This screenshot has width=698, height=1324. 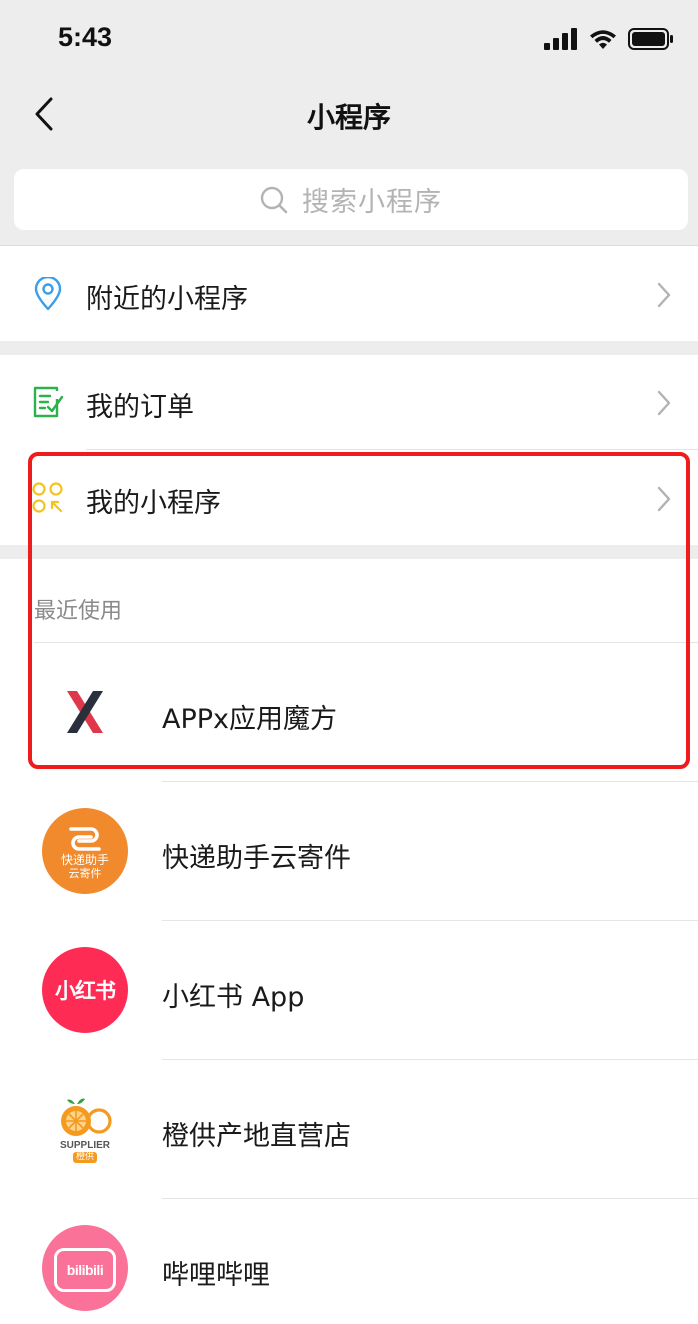 I want to click on bilibili-logo-text: bilibili, so click(x=85, y=1270).